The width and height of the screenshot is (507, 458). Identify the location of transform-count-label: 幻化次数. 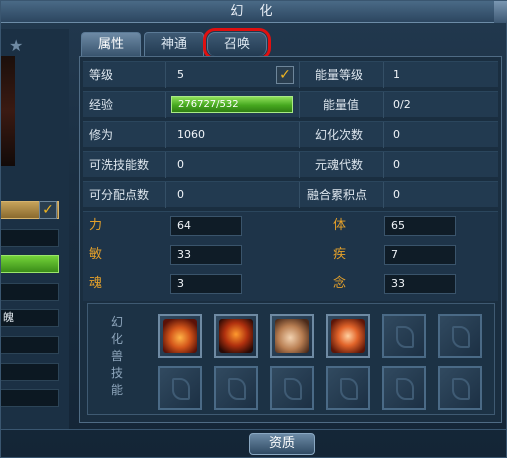
(339, 135).